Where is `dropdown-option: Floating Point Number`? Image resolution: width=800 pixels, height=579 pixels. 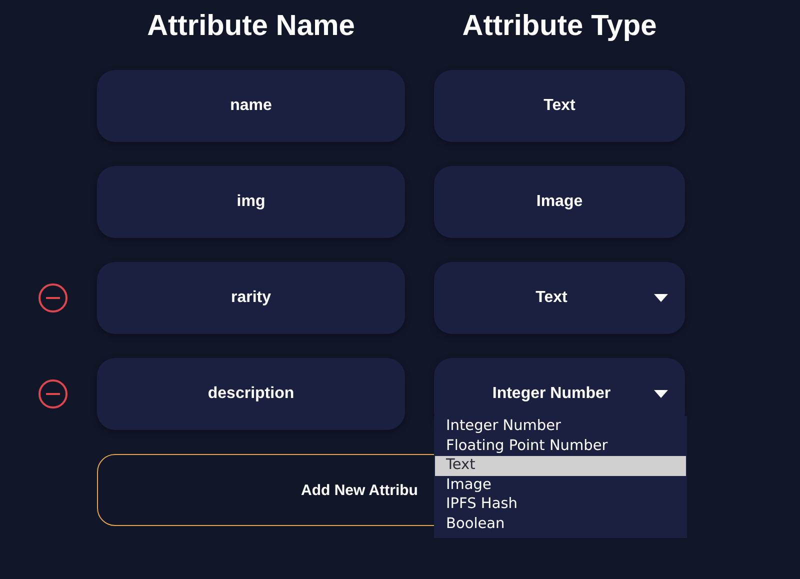
dropdown-option: Floating Point Number is located at coordinates (560, 446).